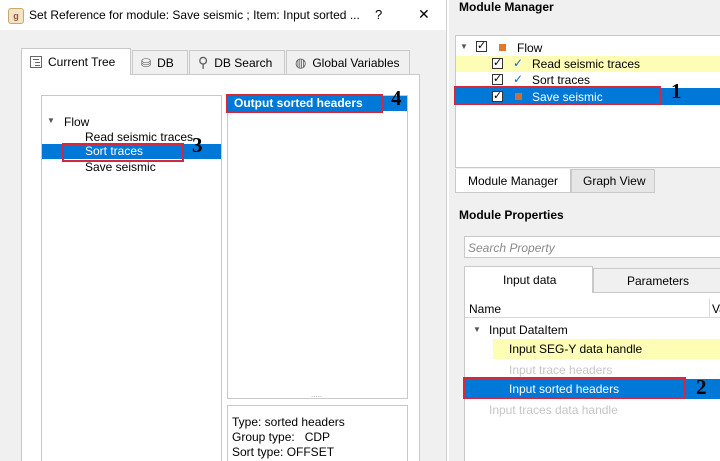 The height and width of the screenshot is (461, 720). I want to click on module-label: Read seismic traces, so click(586, 64).